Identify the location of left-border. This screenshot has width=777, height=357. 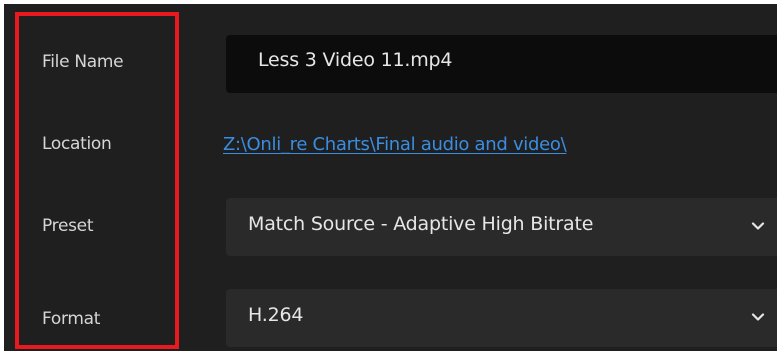
(2, 178).